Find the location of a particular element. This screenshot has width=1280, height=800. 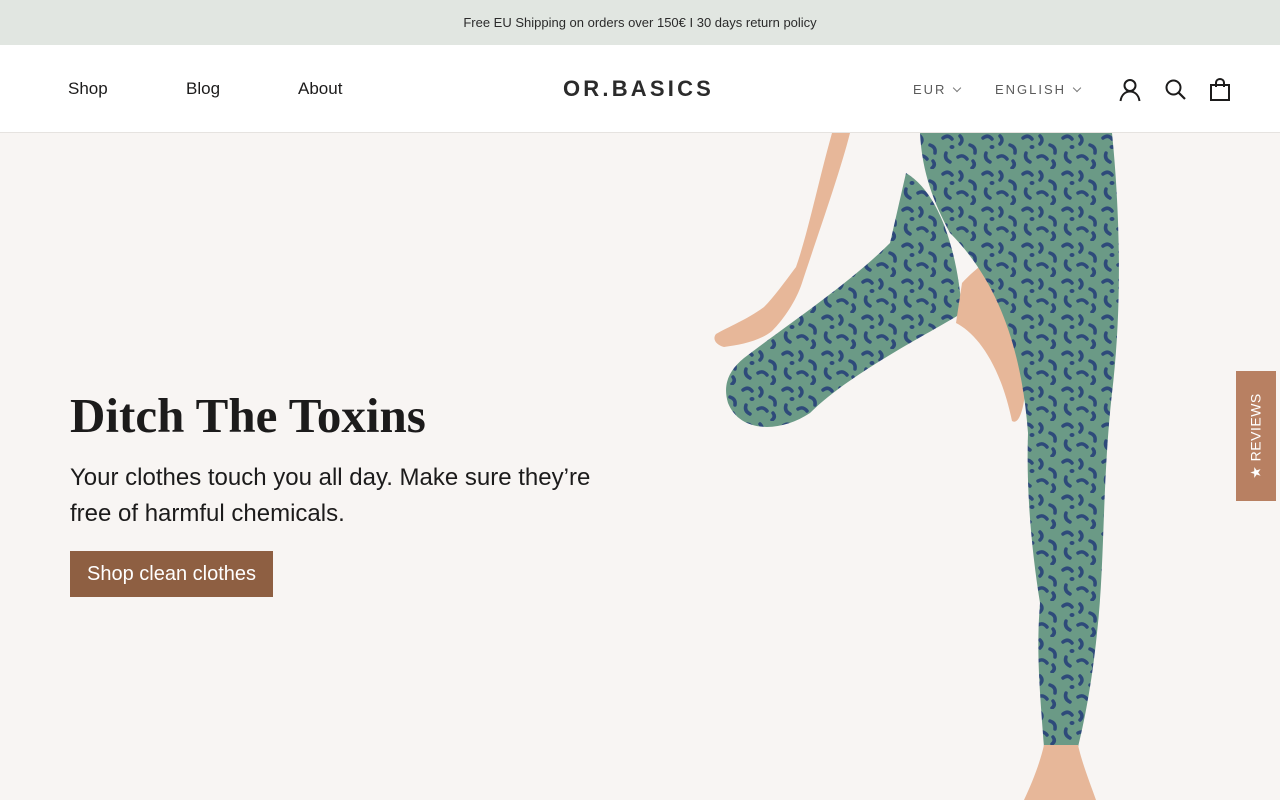

search-icon is located at coordinates (1176, 90).